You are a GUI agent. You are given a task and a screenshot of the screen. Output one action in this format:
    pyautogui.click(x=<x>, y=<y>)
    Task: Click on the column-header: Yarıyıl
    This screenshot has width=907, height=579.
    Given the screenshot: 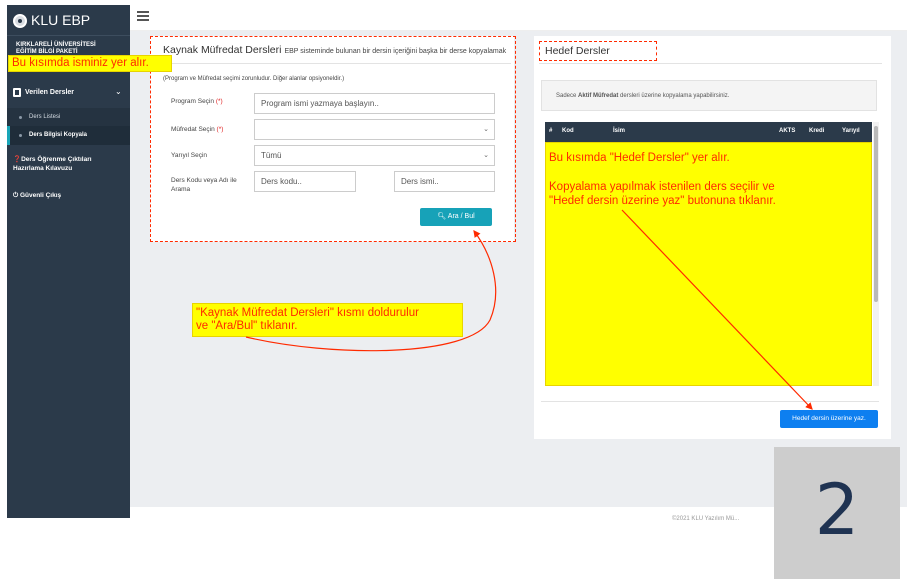 What is the action you would take?
    pyautogui.click(x=851, y=131)
    